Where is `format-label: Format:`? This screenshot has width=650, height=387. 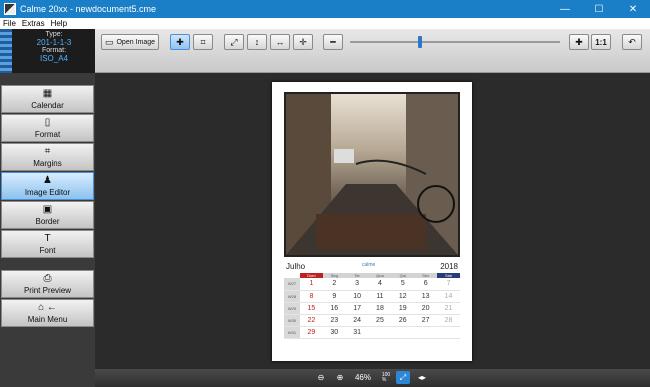 format-label: Format: is located at coordinates (54, 50).